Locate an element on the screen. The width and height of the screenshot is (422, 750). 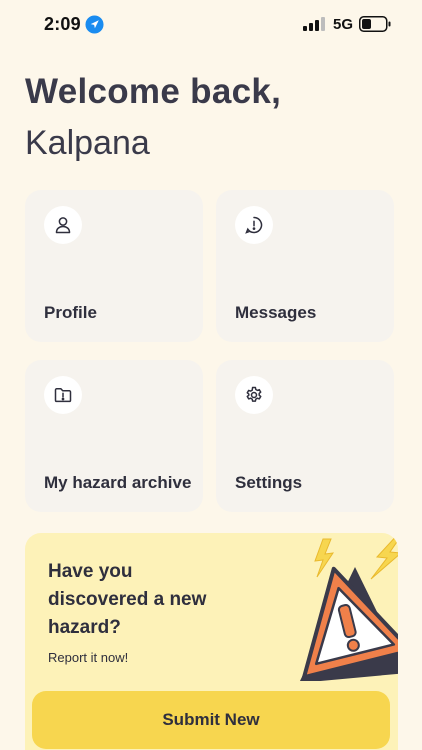
network-type-label: 5G is located at coordinates (343, 24).